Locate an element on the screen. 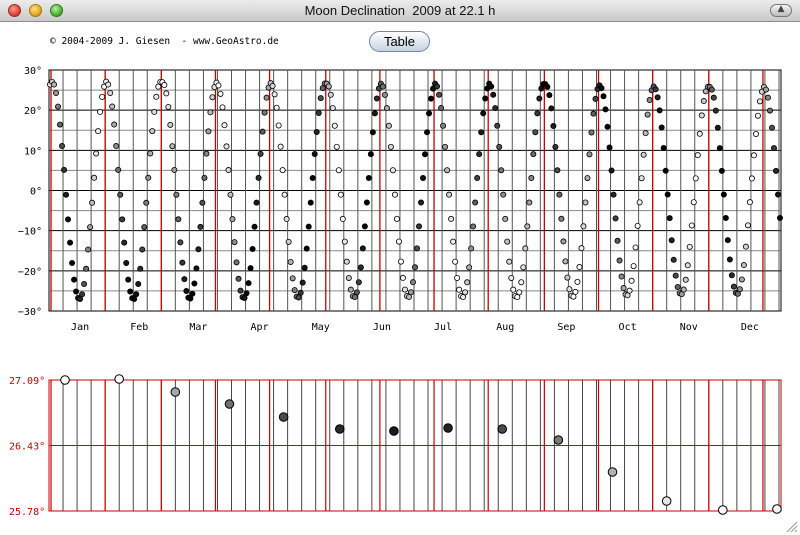  month-label: Feb is located at coordinates (139, 327).